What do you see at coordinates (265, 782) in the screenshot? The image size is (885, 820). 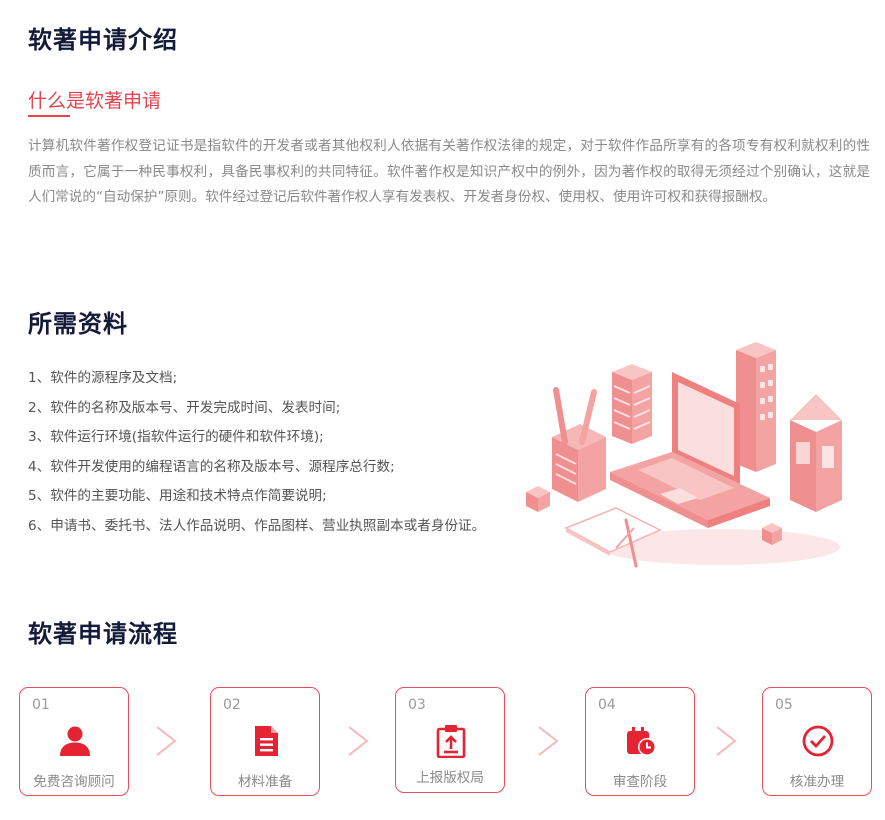 I see `step-label: 材料准备` at bounding box center [265, 782].